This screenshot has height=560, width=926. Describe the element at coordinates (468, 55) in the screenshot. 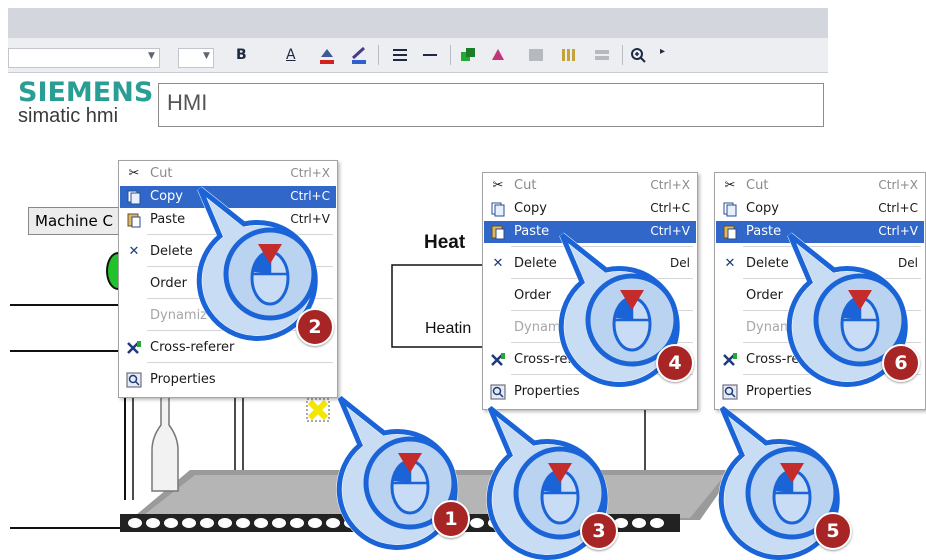

I see `bring-front-icon` at that location.